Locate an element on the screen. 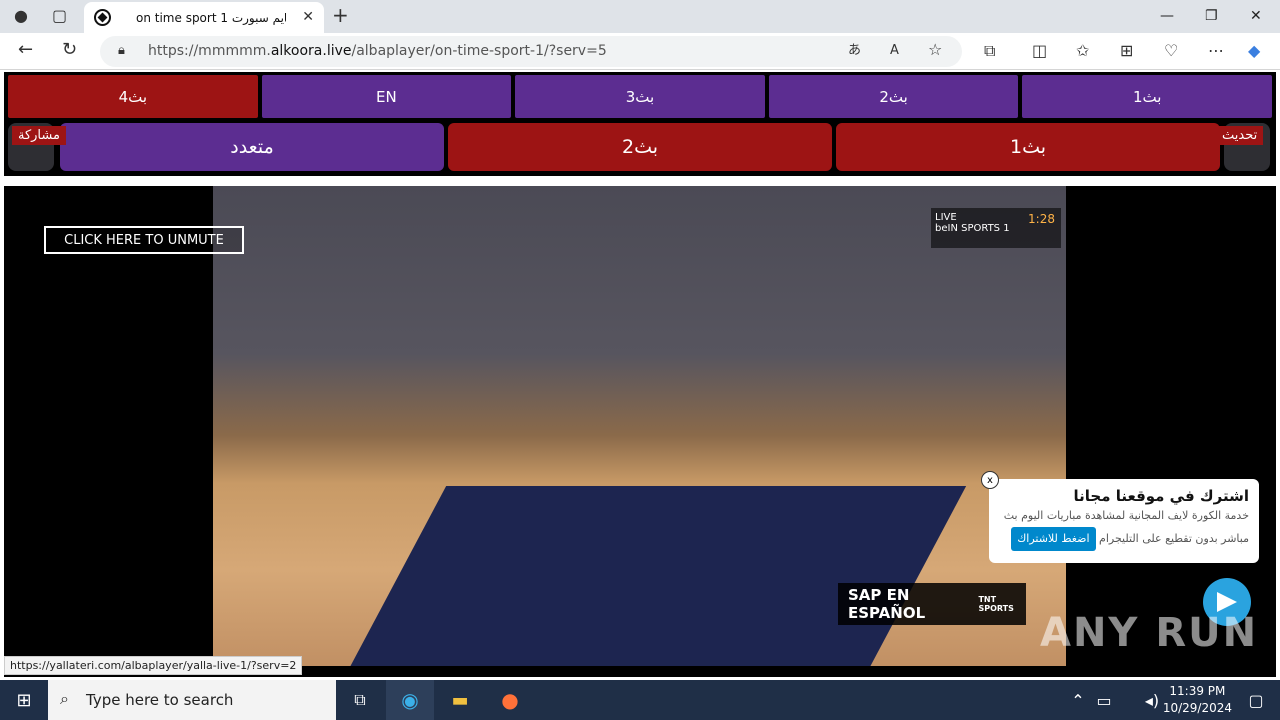  browser-essentials-icon: ♡ is located at coordinates (1171, 51).